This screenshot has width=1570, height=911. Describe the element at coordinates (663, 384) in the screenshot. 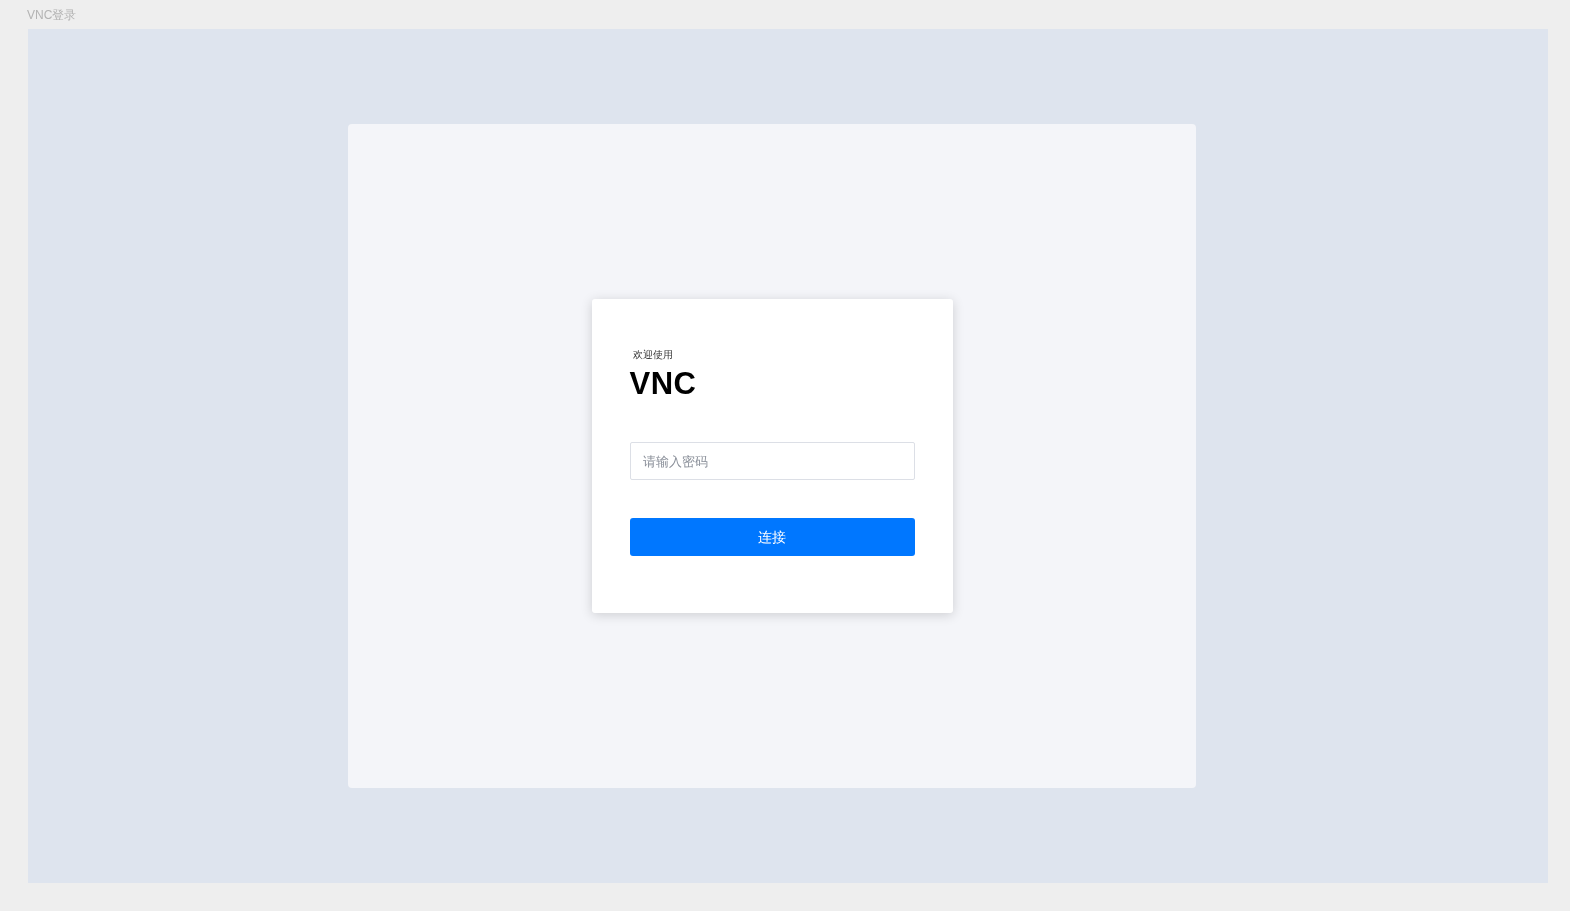

I see `product-name: VNC` at that location.